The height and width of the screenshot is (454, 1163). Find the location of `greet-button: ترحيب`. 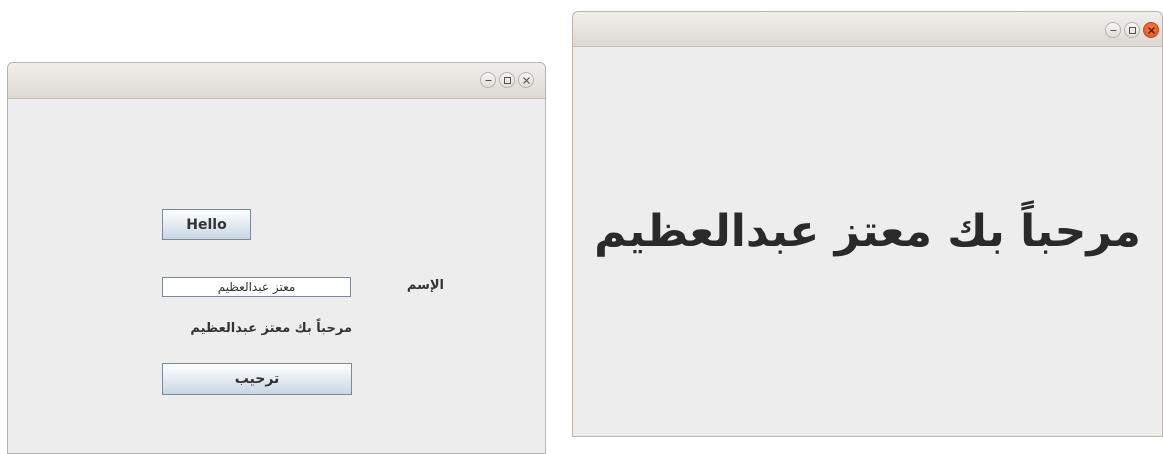

greet-button: ترحيب is located at coordinates (257, 379).